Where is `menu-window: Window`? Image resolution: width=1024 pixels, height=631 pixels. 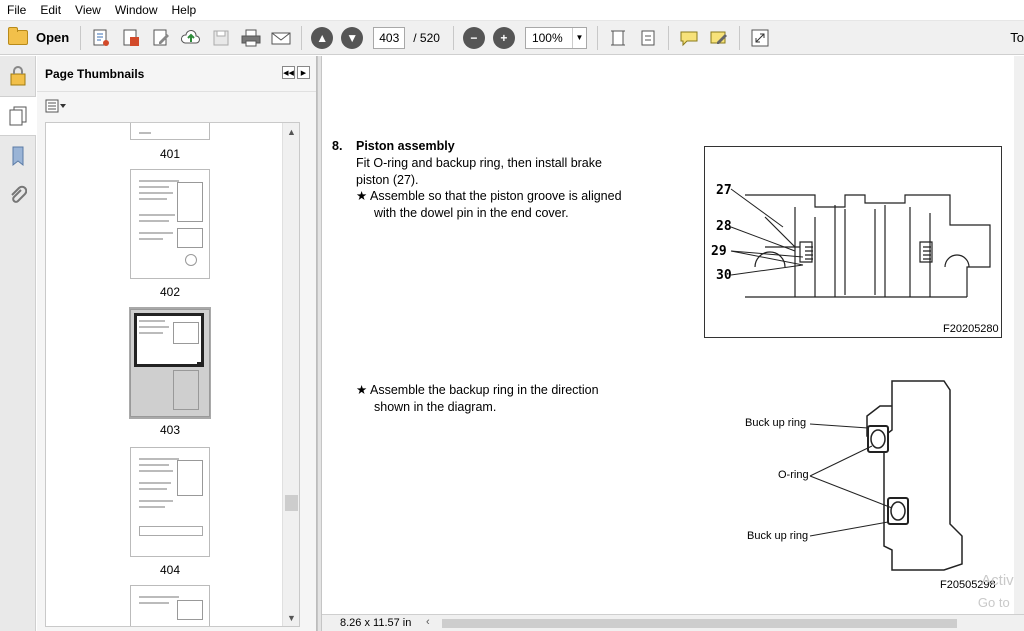 menu-window: Window is located at coordinates (136, 10).